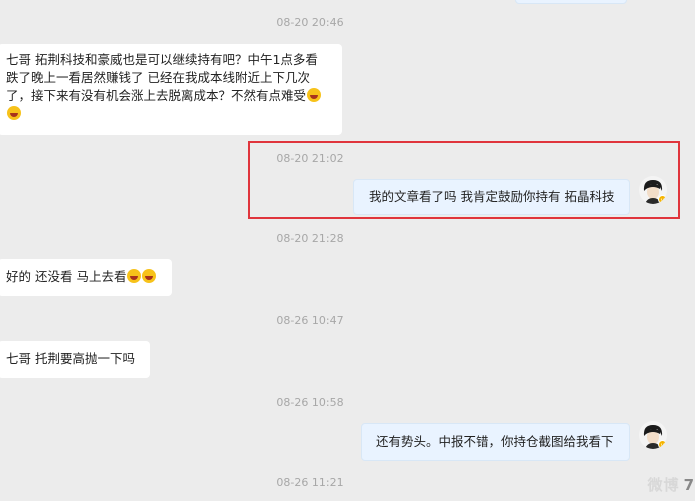 The image size is (695, 501). I want to click on partial-message-bubble, so click(571, 2).